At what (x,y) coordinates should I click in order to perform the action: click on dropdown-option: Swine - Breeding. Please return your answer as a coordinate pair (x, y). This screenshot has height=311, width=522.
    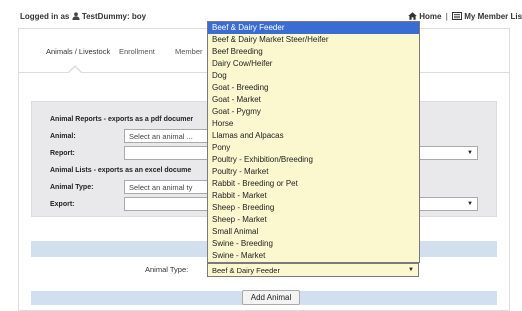
    Looking at the image, I should click on (313, 244).